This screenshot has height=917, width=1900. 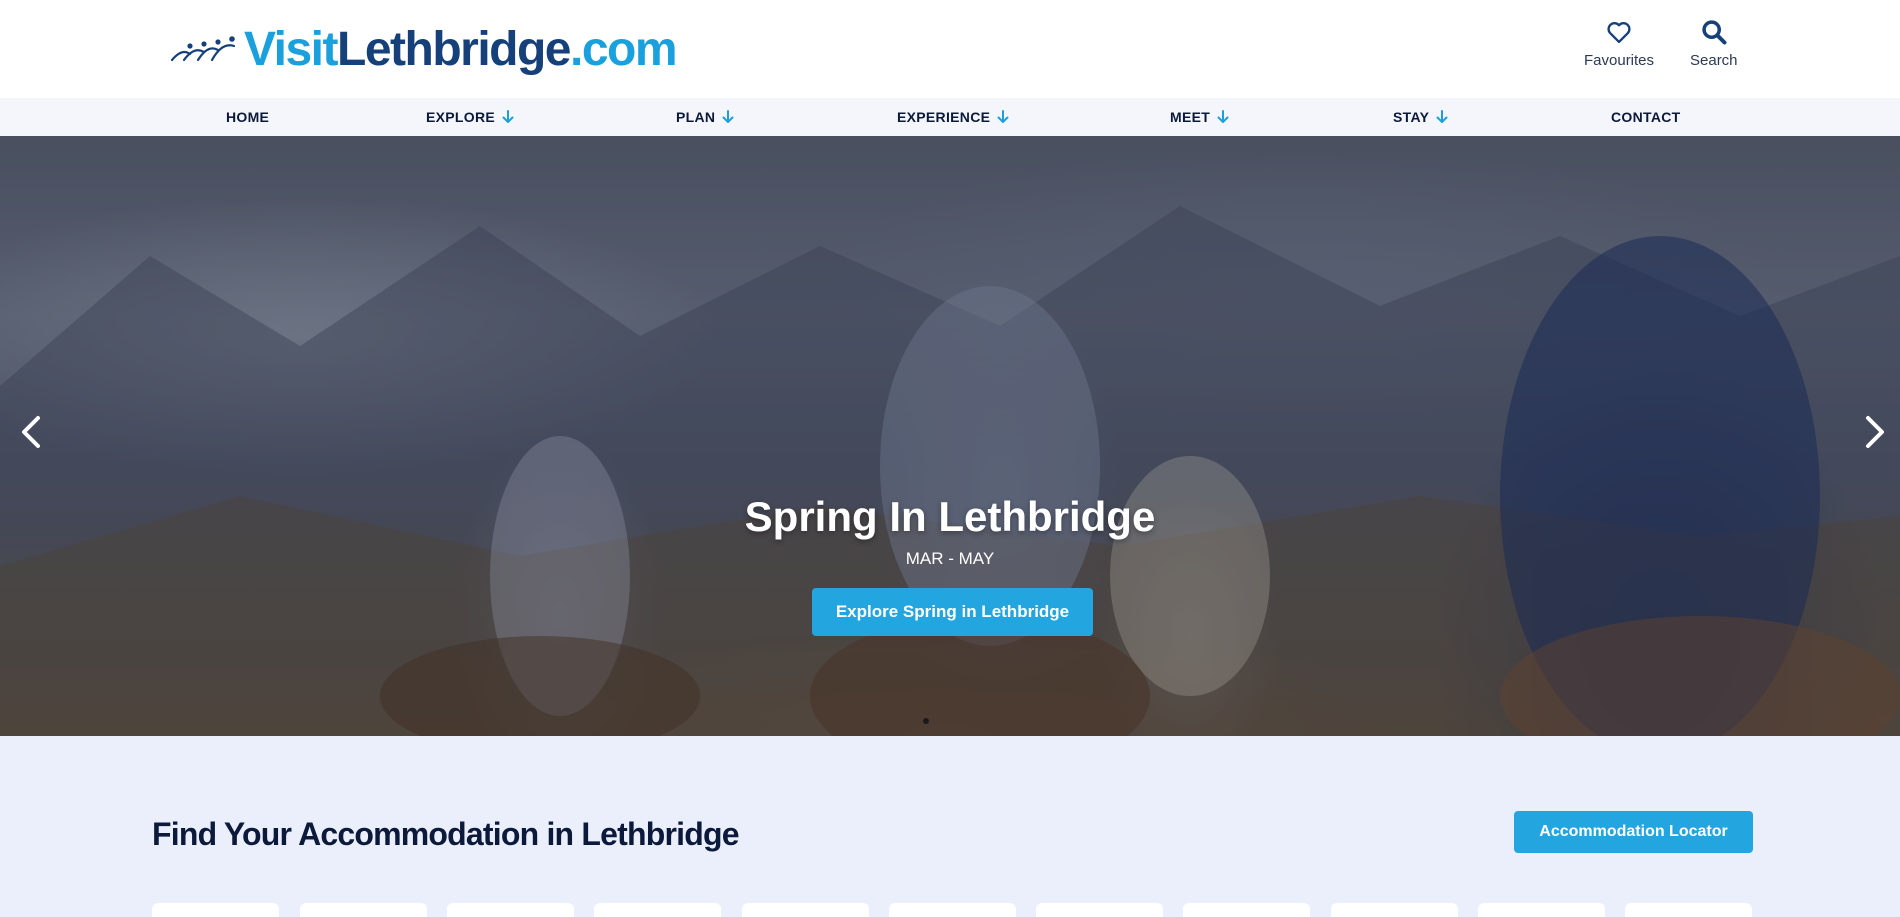 I want to click on favourites-button: Favourites, so click(x=1619, y=43).